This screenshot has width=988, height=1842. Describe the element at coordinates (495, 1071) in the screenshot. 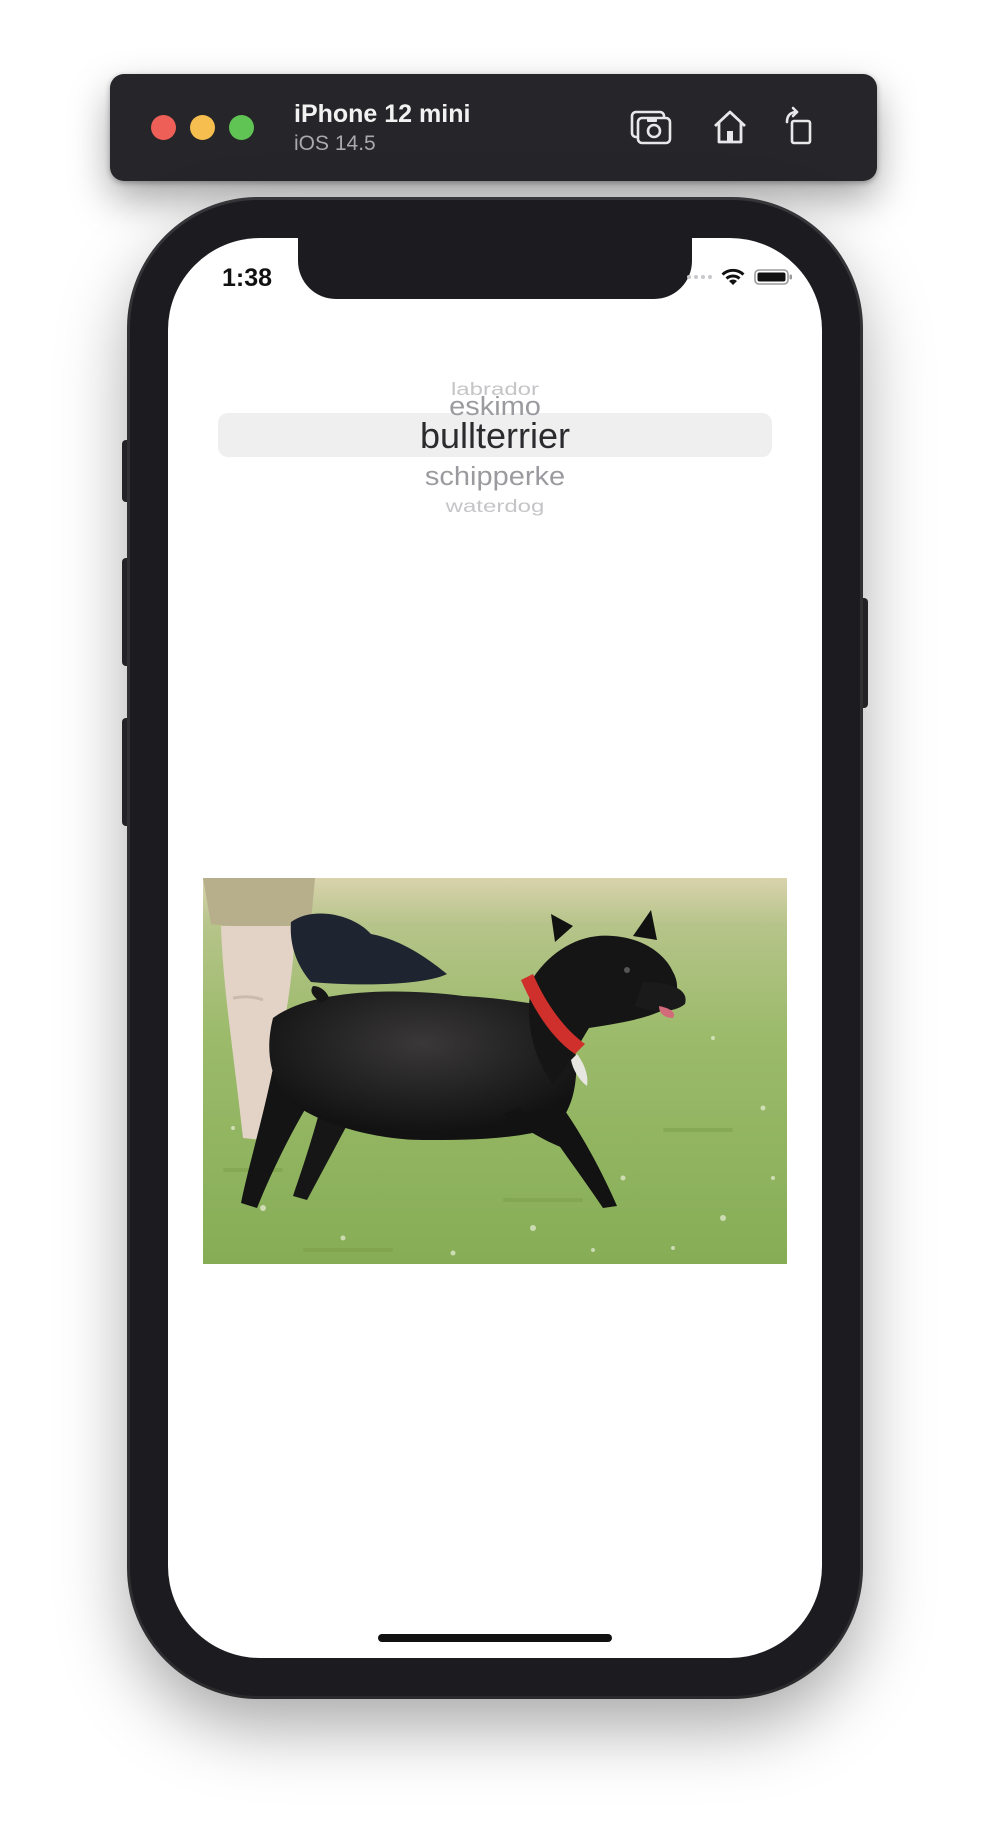

I see `dog-photo` at that location.